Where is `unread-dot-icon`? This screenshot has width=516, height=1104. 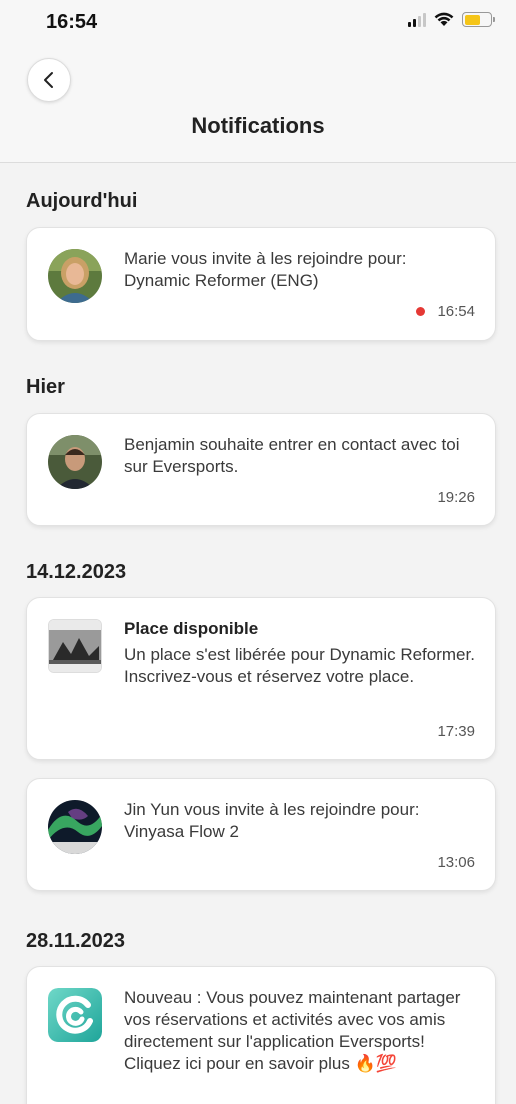 unread-dot-icon is located at coordinates (421, 311).